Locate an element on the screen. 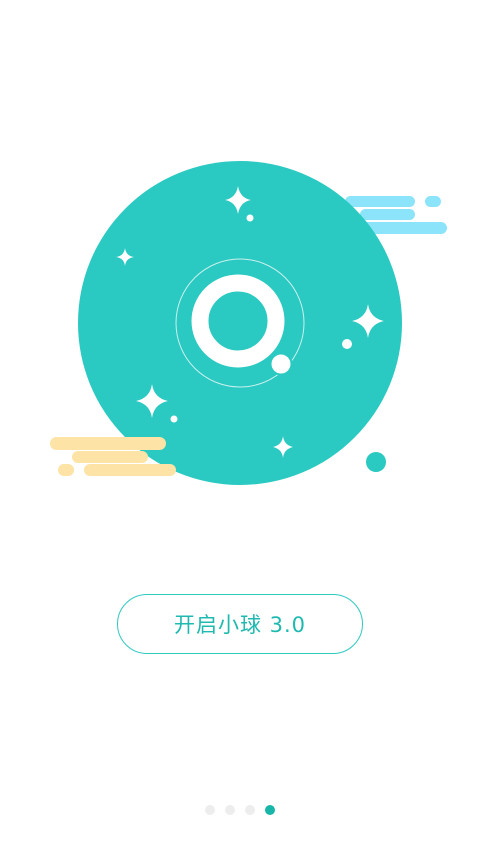 The width and height of the screenshot is (480, 854). satellite-ball-icon is located at coordinates (281, 364).